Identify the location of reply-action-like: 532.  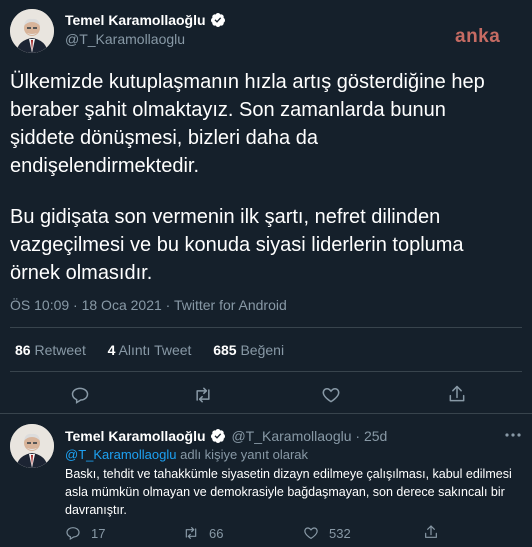
(327, 533).